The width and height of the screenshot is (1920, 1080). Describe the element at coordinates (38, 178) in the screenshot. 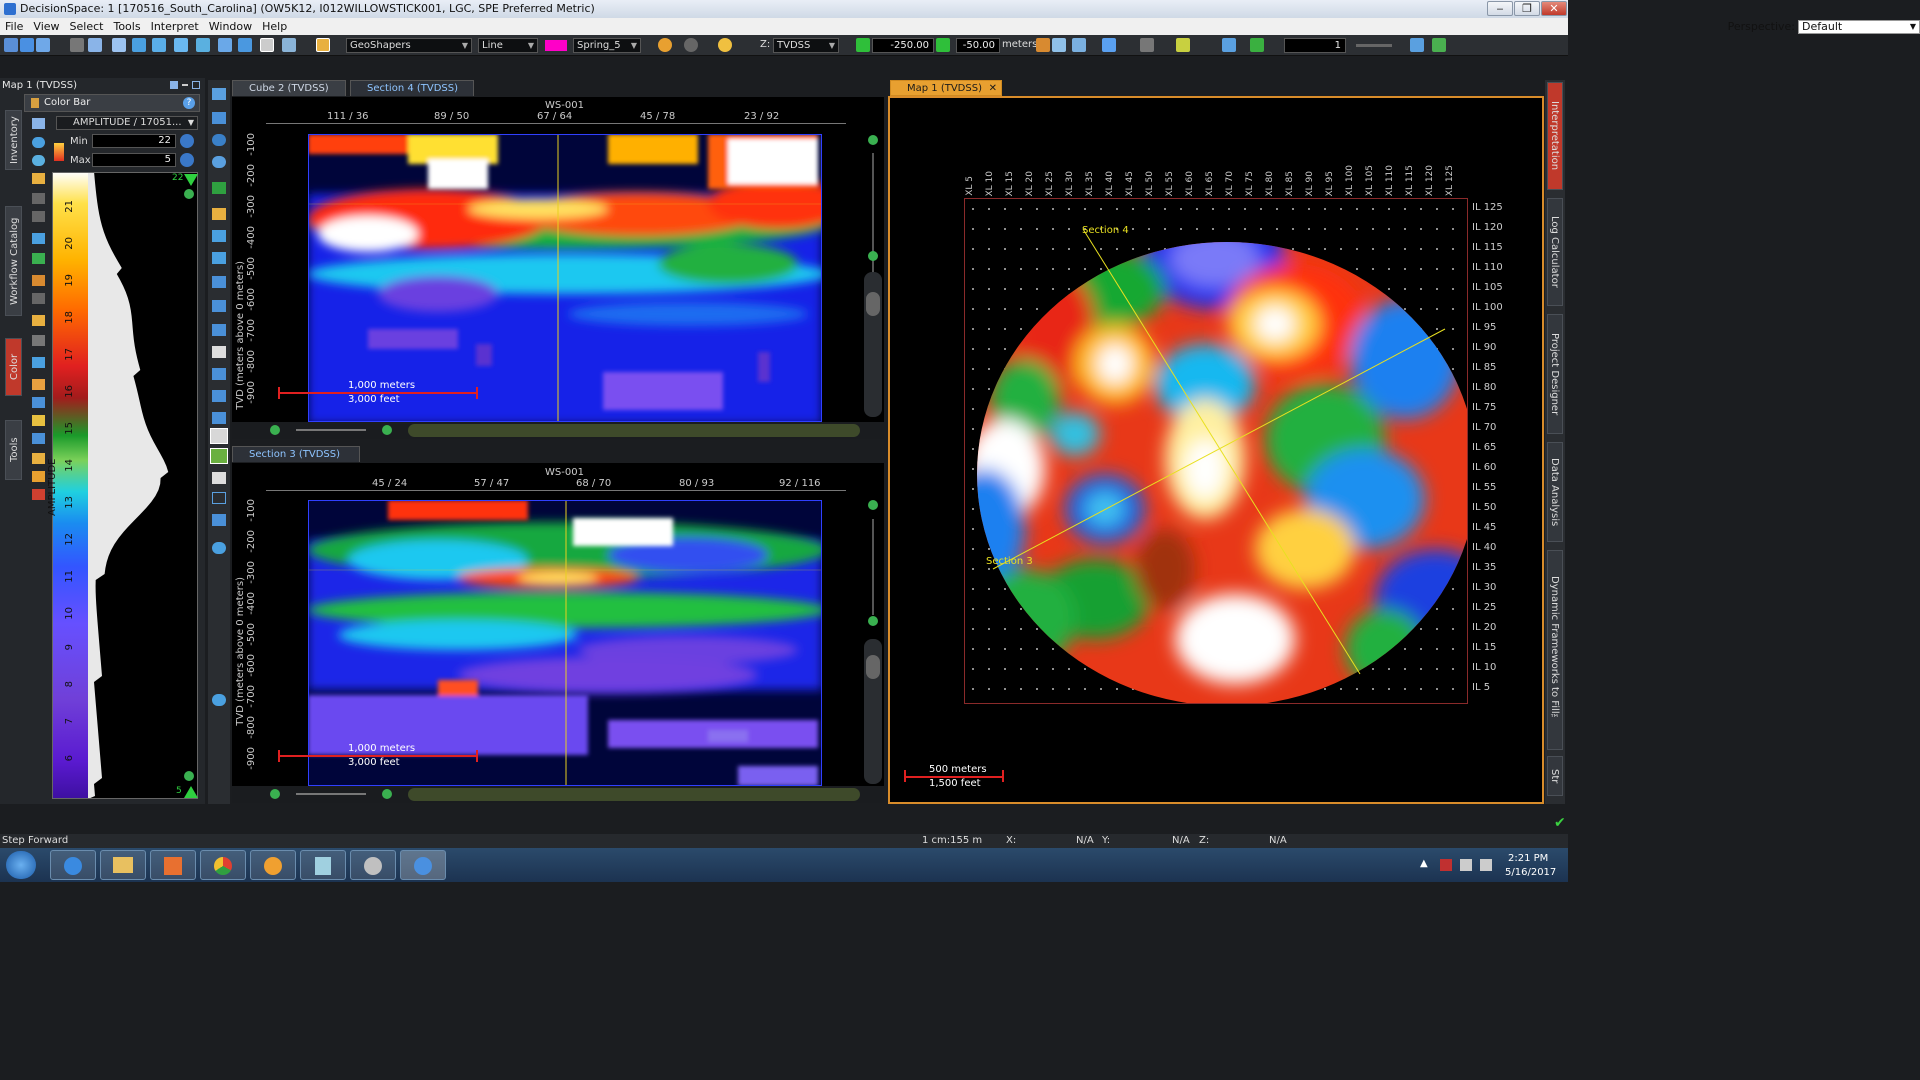

I see `edit-icon` at that location.